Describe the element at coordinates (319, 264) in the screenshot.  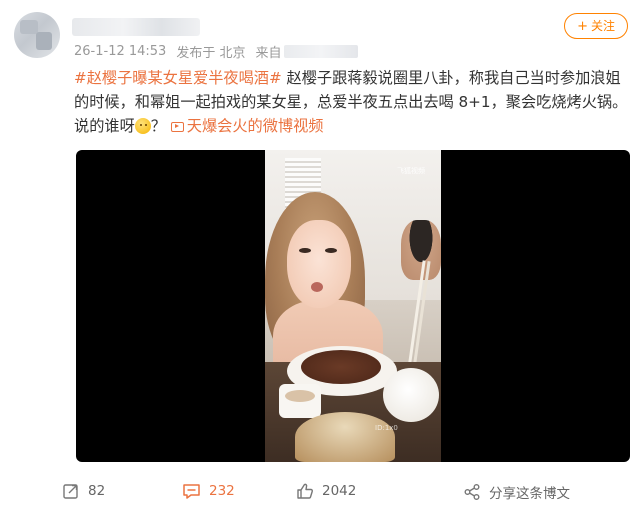
I see `woman-face` at that location.